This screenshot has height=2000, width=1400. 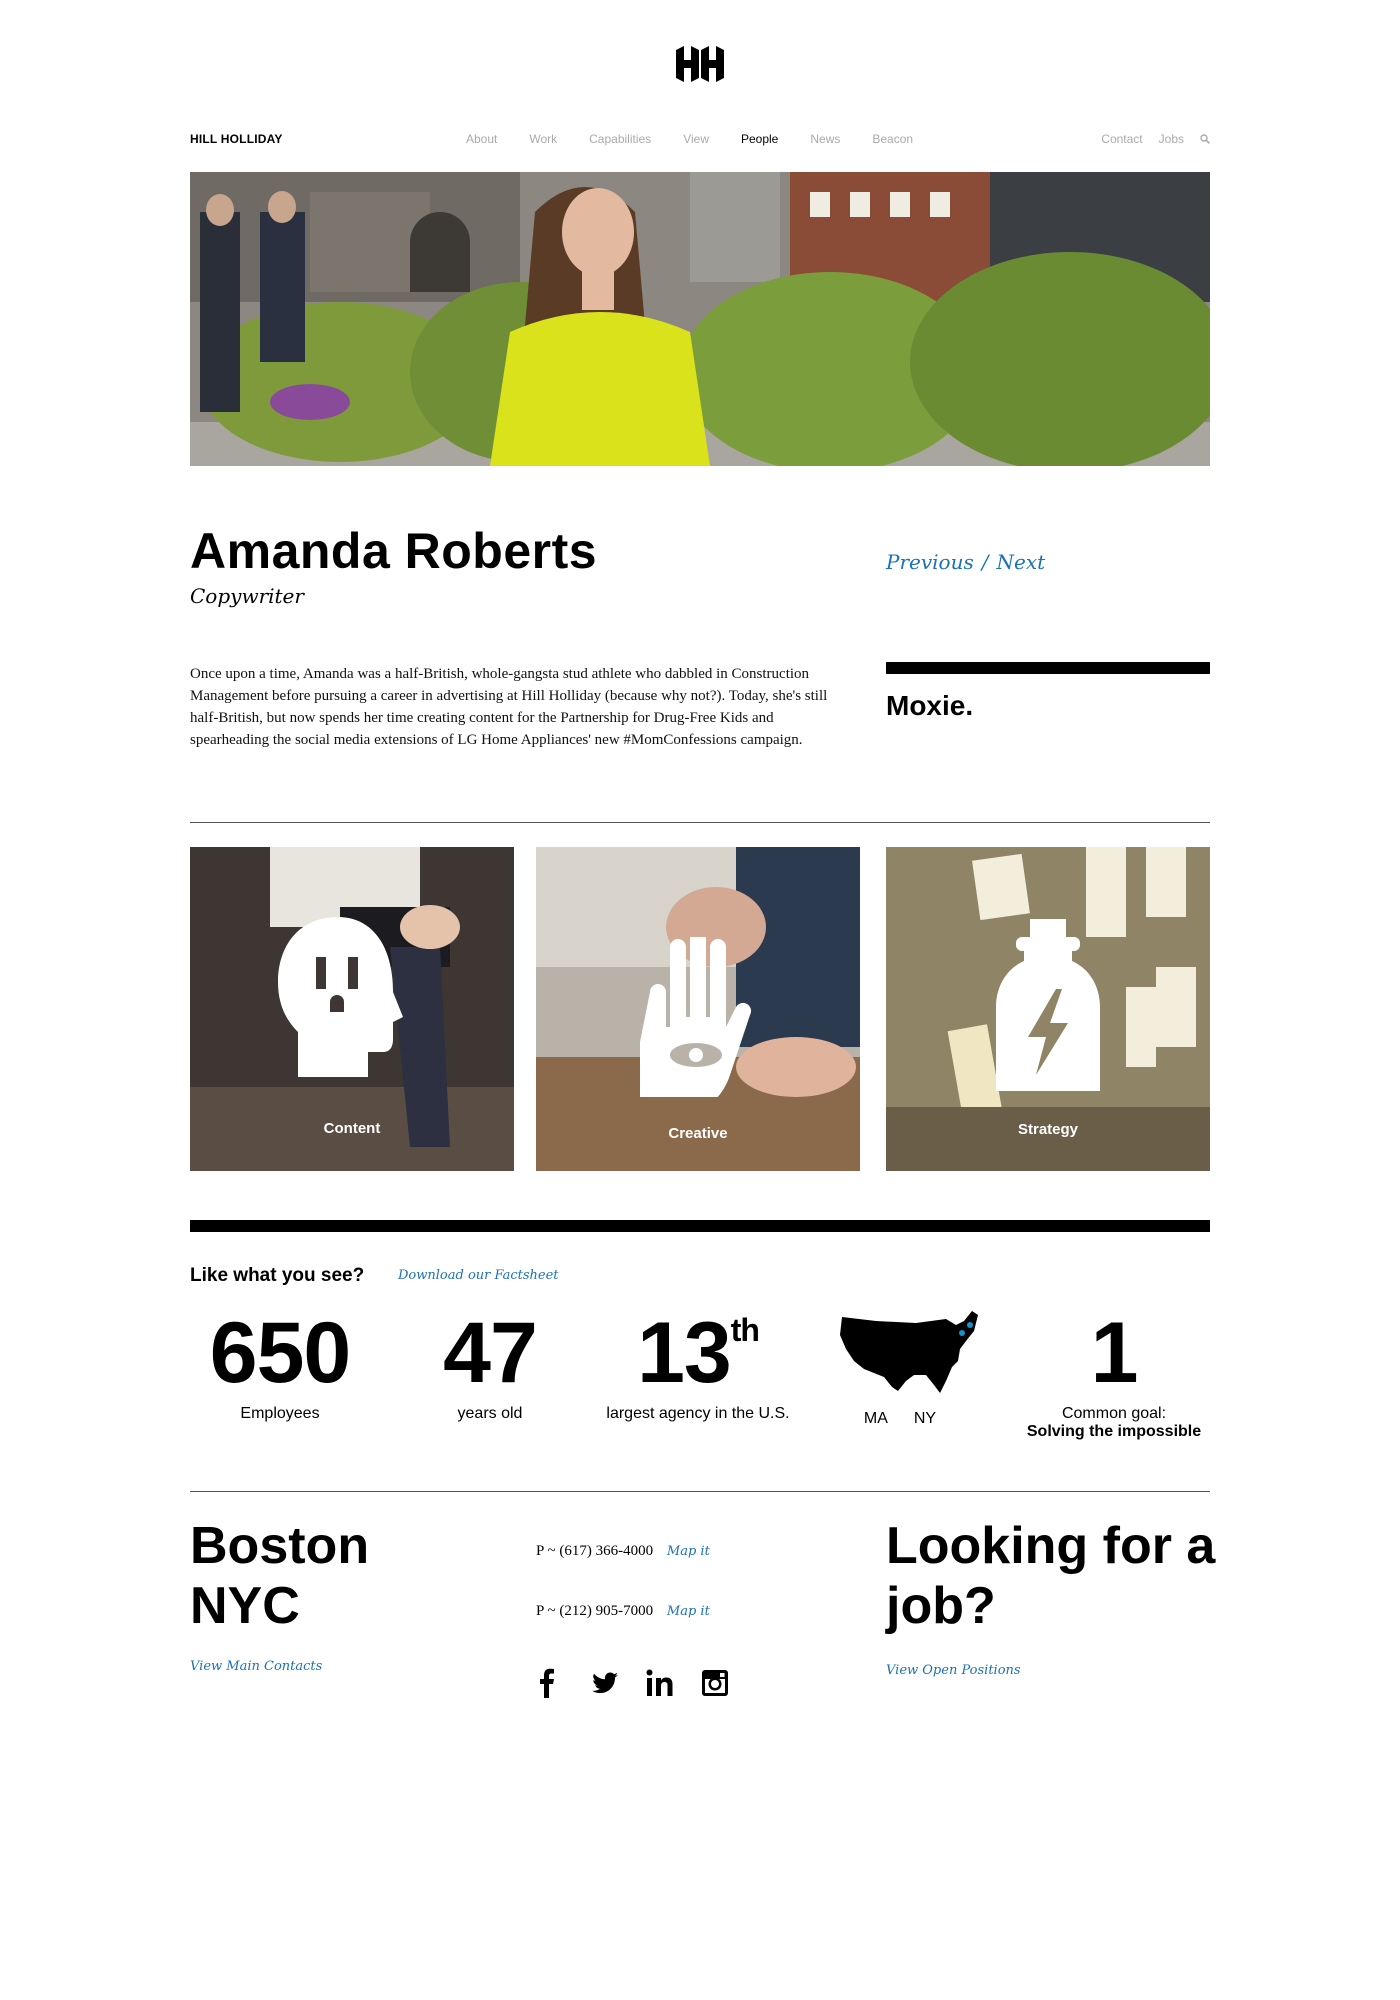 What do you see at coordinates (1048, 1129) in the screenshot?
I see `capability-label: Strategy` at bounding box center [1048, 1129].